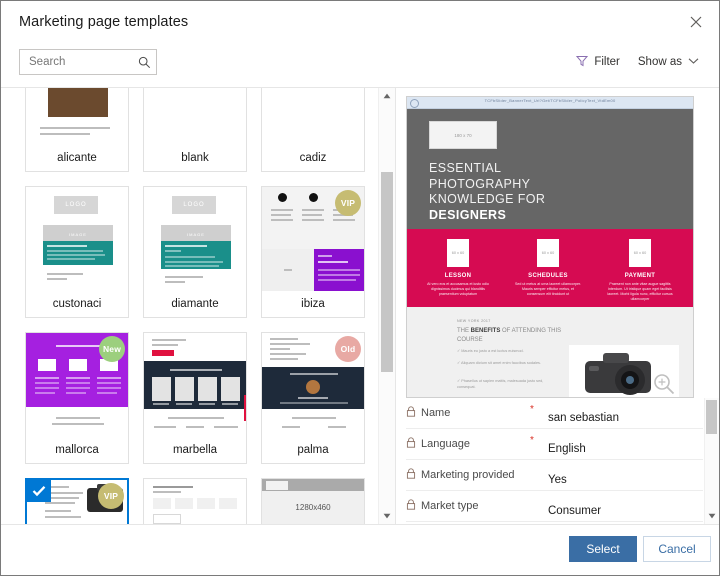 The image size is (720, 576). What do you see at coordinates (607, 62) in the screenshot?
I see `filter-label: Filter` at bounding box center [607, 62].